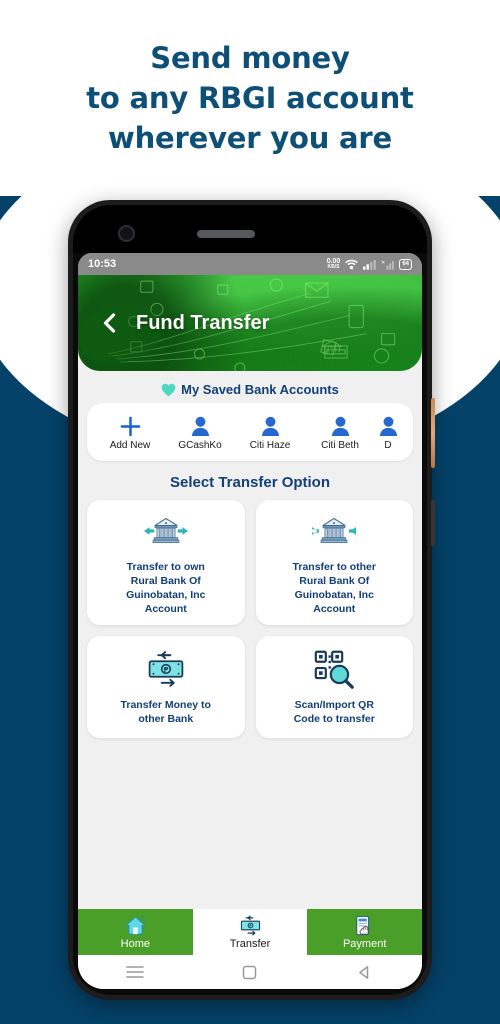 The width and height of the screenshot is (500, 1024). Describe the element at coordinates (334, 531) in the screenshot. I see `bank-transfer-out-icon` at that location.